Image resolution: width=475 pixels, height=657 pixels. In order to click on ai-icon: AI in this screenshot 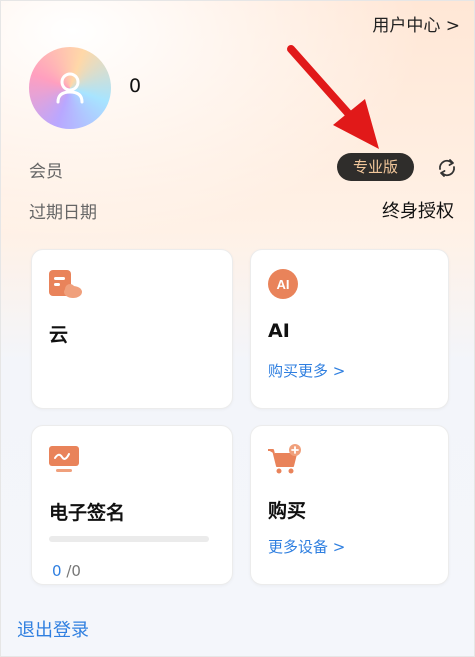, I will do `click(283, 284)`.